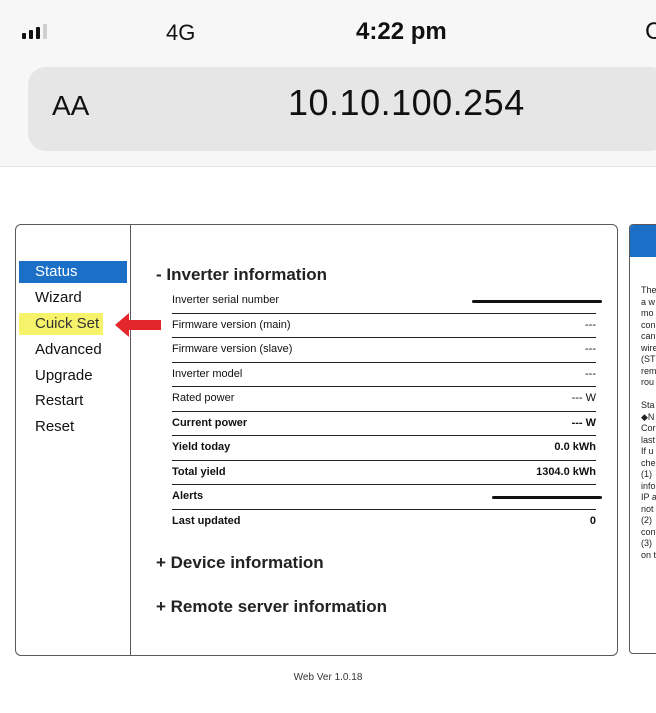  I want to click on sidebar-item-wizard: Wizard, so click(73, 298).